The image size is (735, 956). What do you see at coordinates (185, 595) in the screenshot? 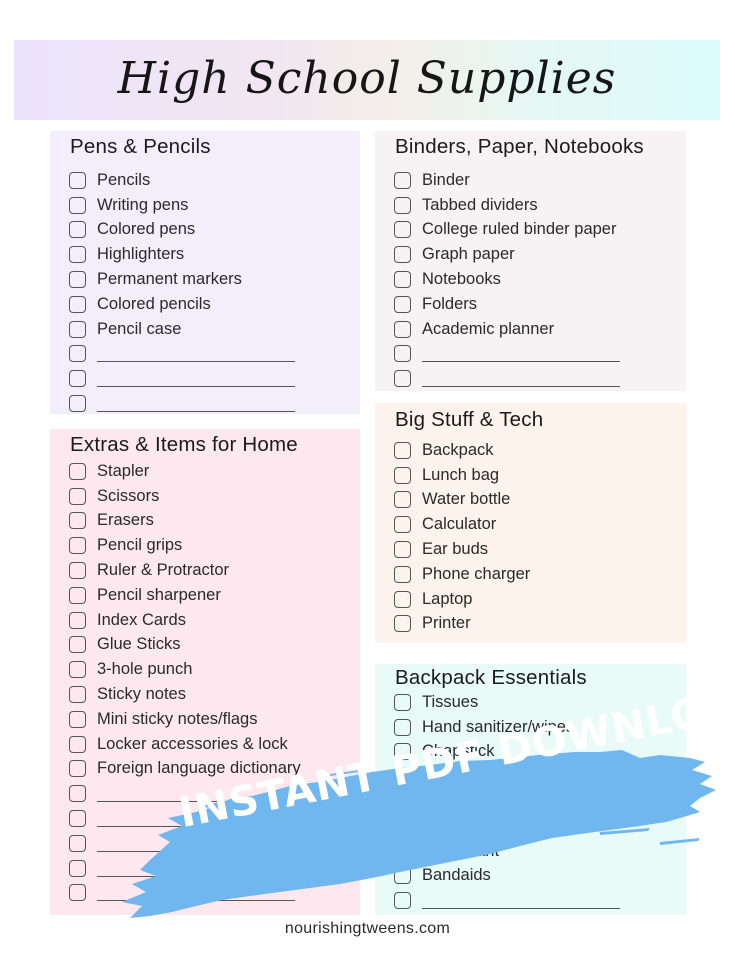
I see `checklist-item: Pencil sharpener` at bounding box center [185, 595].